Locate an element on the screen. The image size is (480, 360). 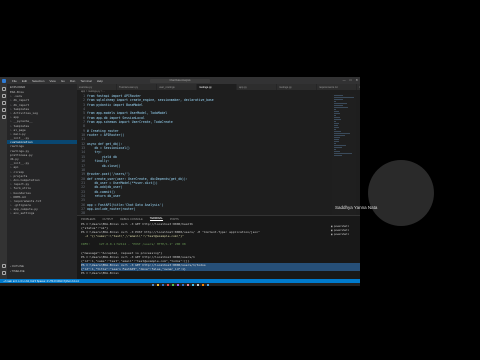
menu-item-help: Help is located at coordinates (100, 81).